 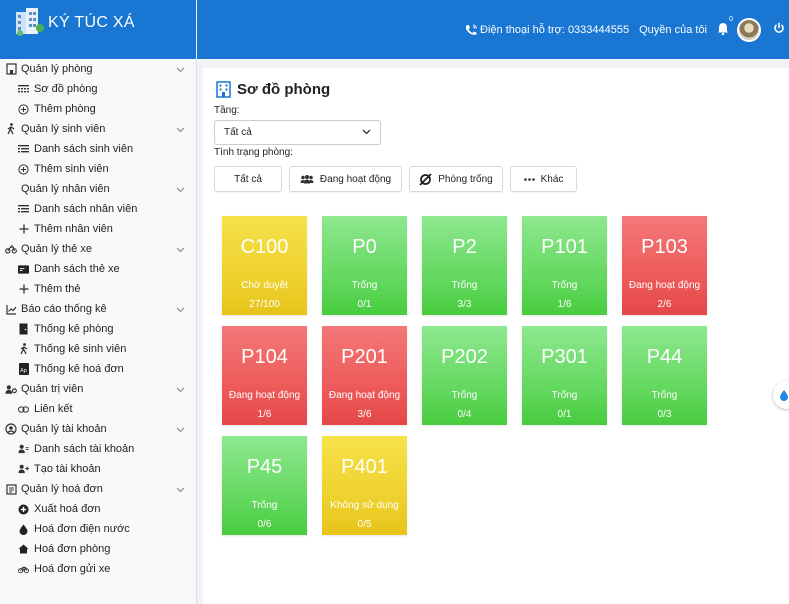 What do you see at coordinates (564, 265) in the screenshot?
I see `room-card: P101 Trống 1/6` at bounding box center [564, 265].